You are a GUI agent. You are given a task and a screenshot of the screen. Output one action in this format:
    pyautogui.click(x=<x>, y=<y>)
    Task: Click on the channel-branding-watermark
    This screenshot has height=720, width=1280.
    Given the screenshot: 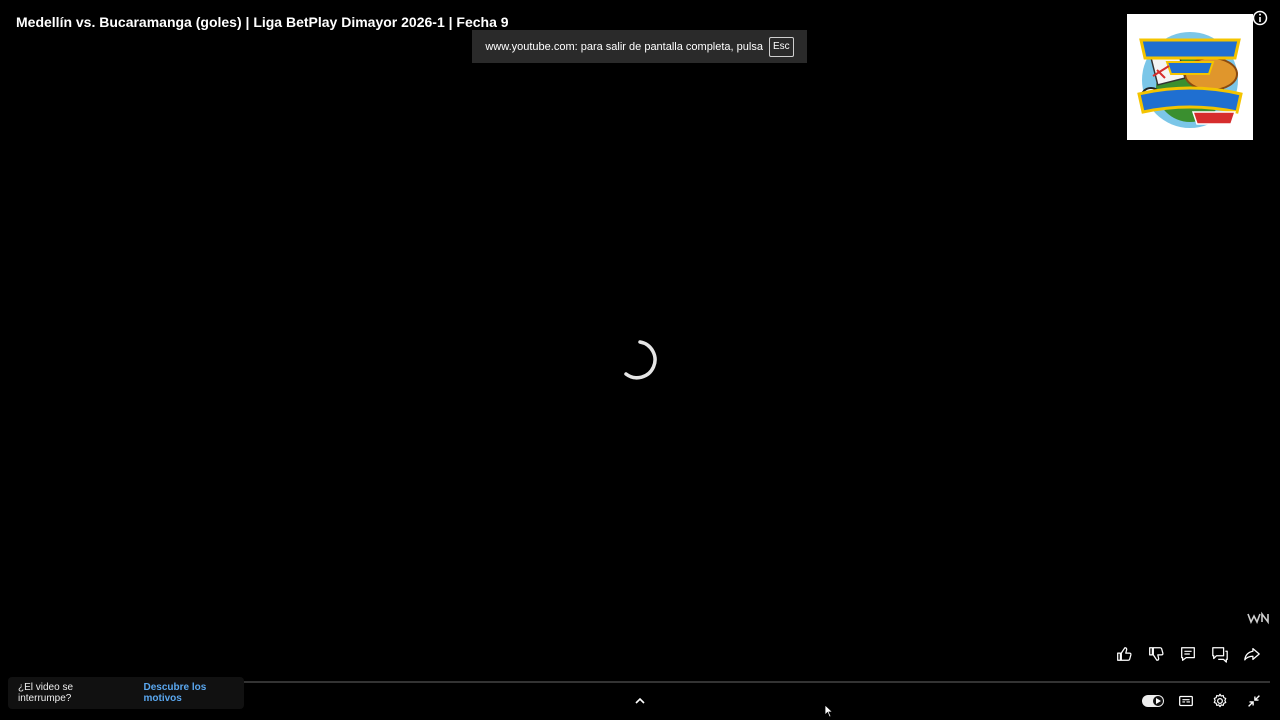 What is the action you would take?
    pyautogui.click(x=1190, y=77)
    